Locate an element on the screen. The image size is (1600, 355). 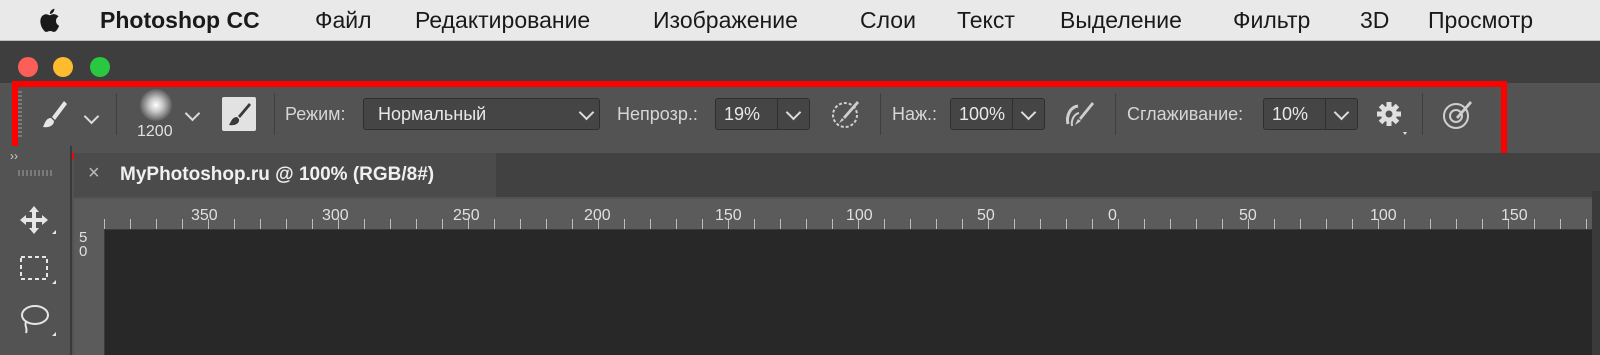
menu-filter: Фильтр is located at coordinates (1271, 20).